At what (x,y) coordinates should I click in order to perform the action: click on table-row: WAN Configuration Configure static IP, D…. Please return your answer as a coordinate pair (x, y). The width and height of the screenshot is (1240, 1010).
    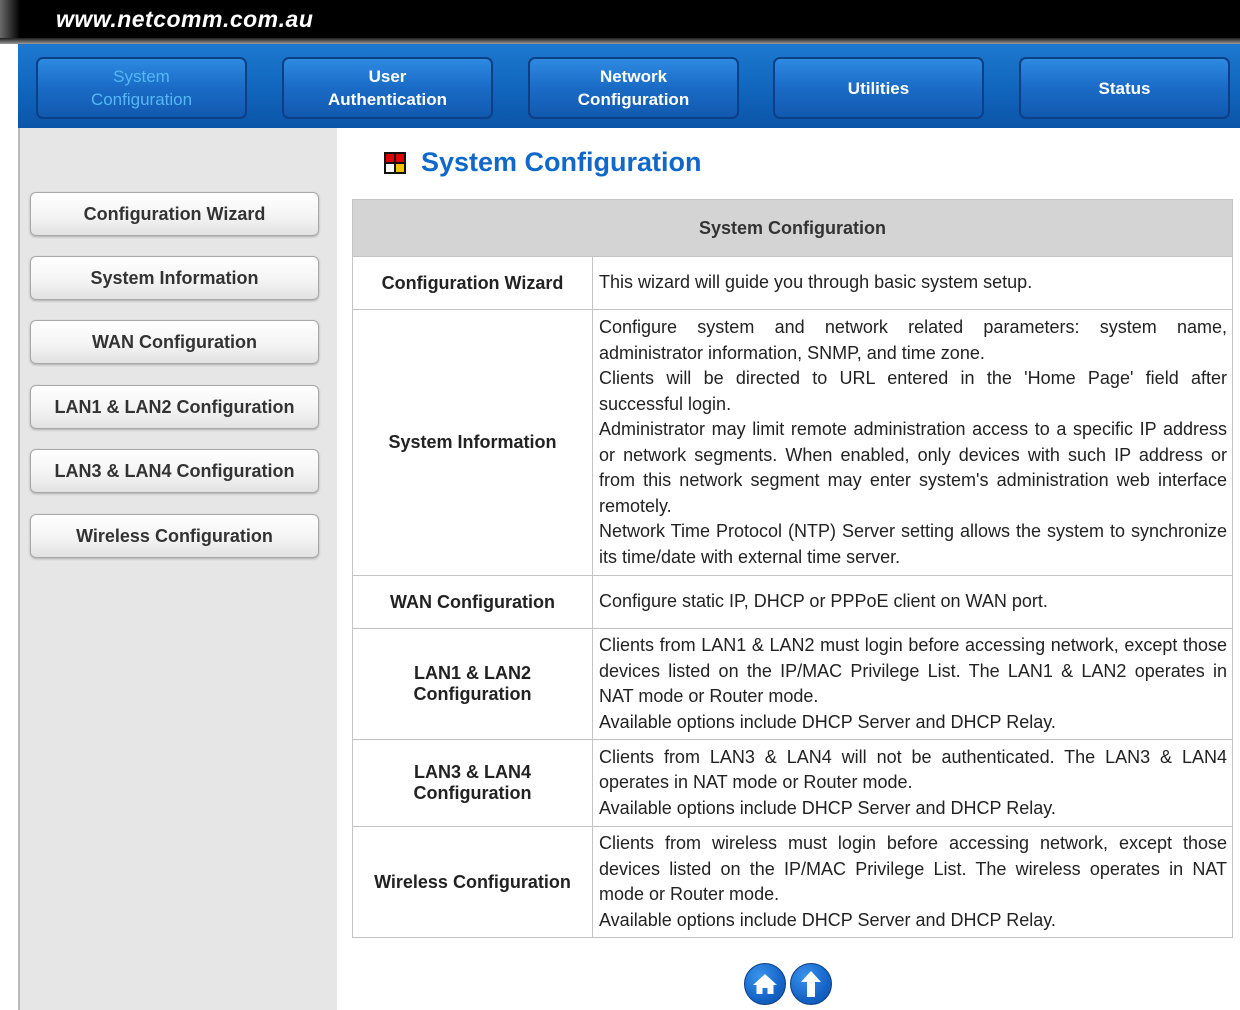
    Looking at the image, I should click on (793, 602).